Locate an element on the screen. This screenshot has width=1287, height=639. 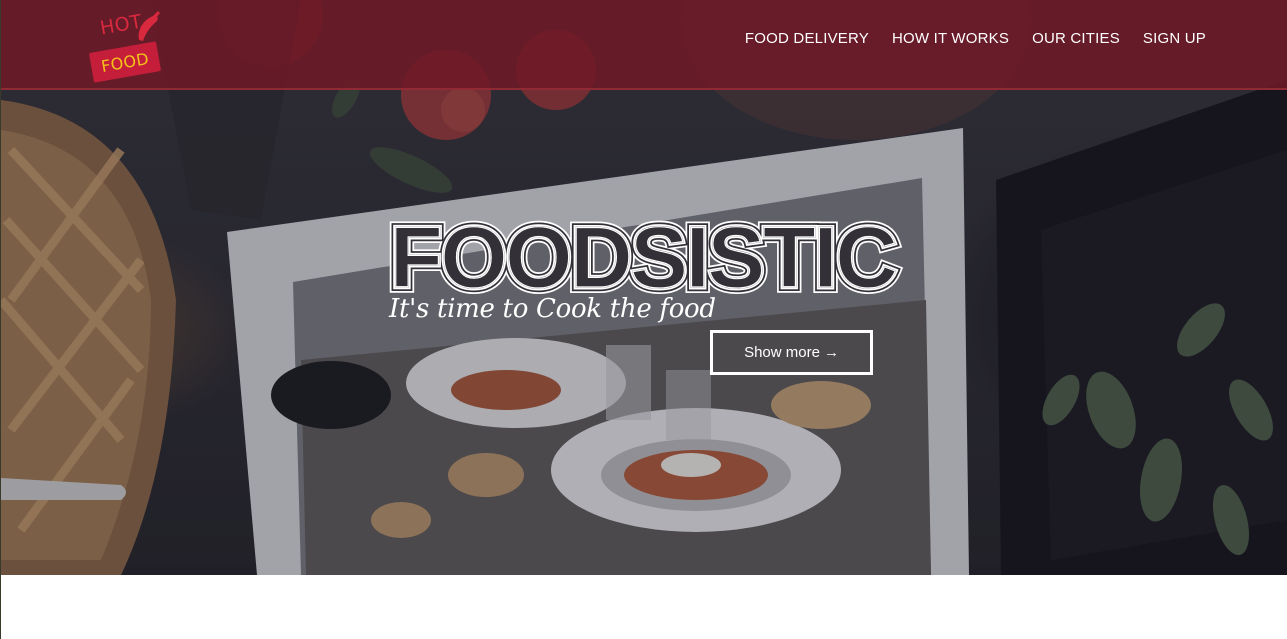
show-more-label: Show more is located at coordinates (782, 352).